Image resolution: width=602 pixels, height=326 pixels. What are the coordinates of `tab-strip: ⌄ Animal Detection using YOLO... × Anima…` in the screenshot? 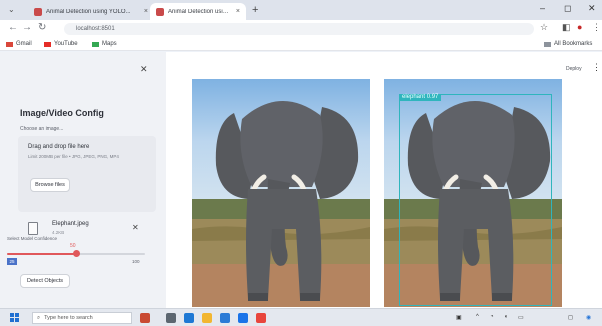 It's located at (301, 10).